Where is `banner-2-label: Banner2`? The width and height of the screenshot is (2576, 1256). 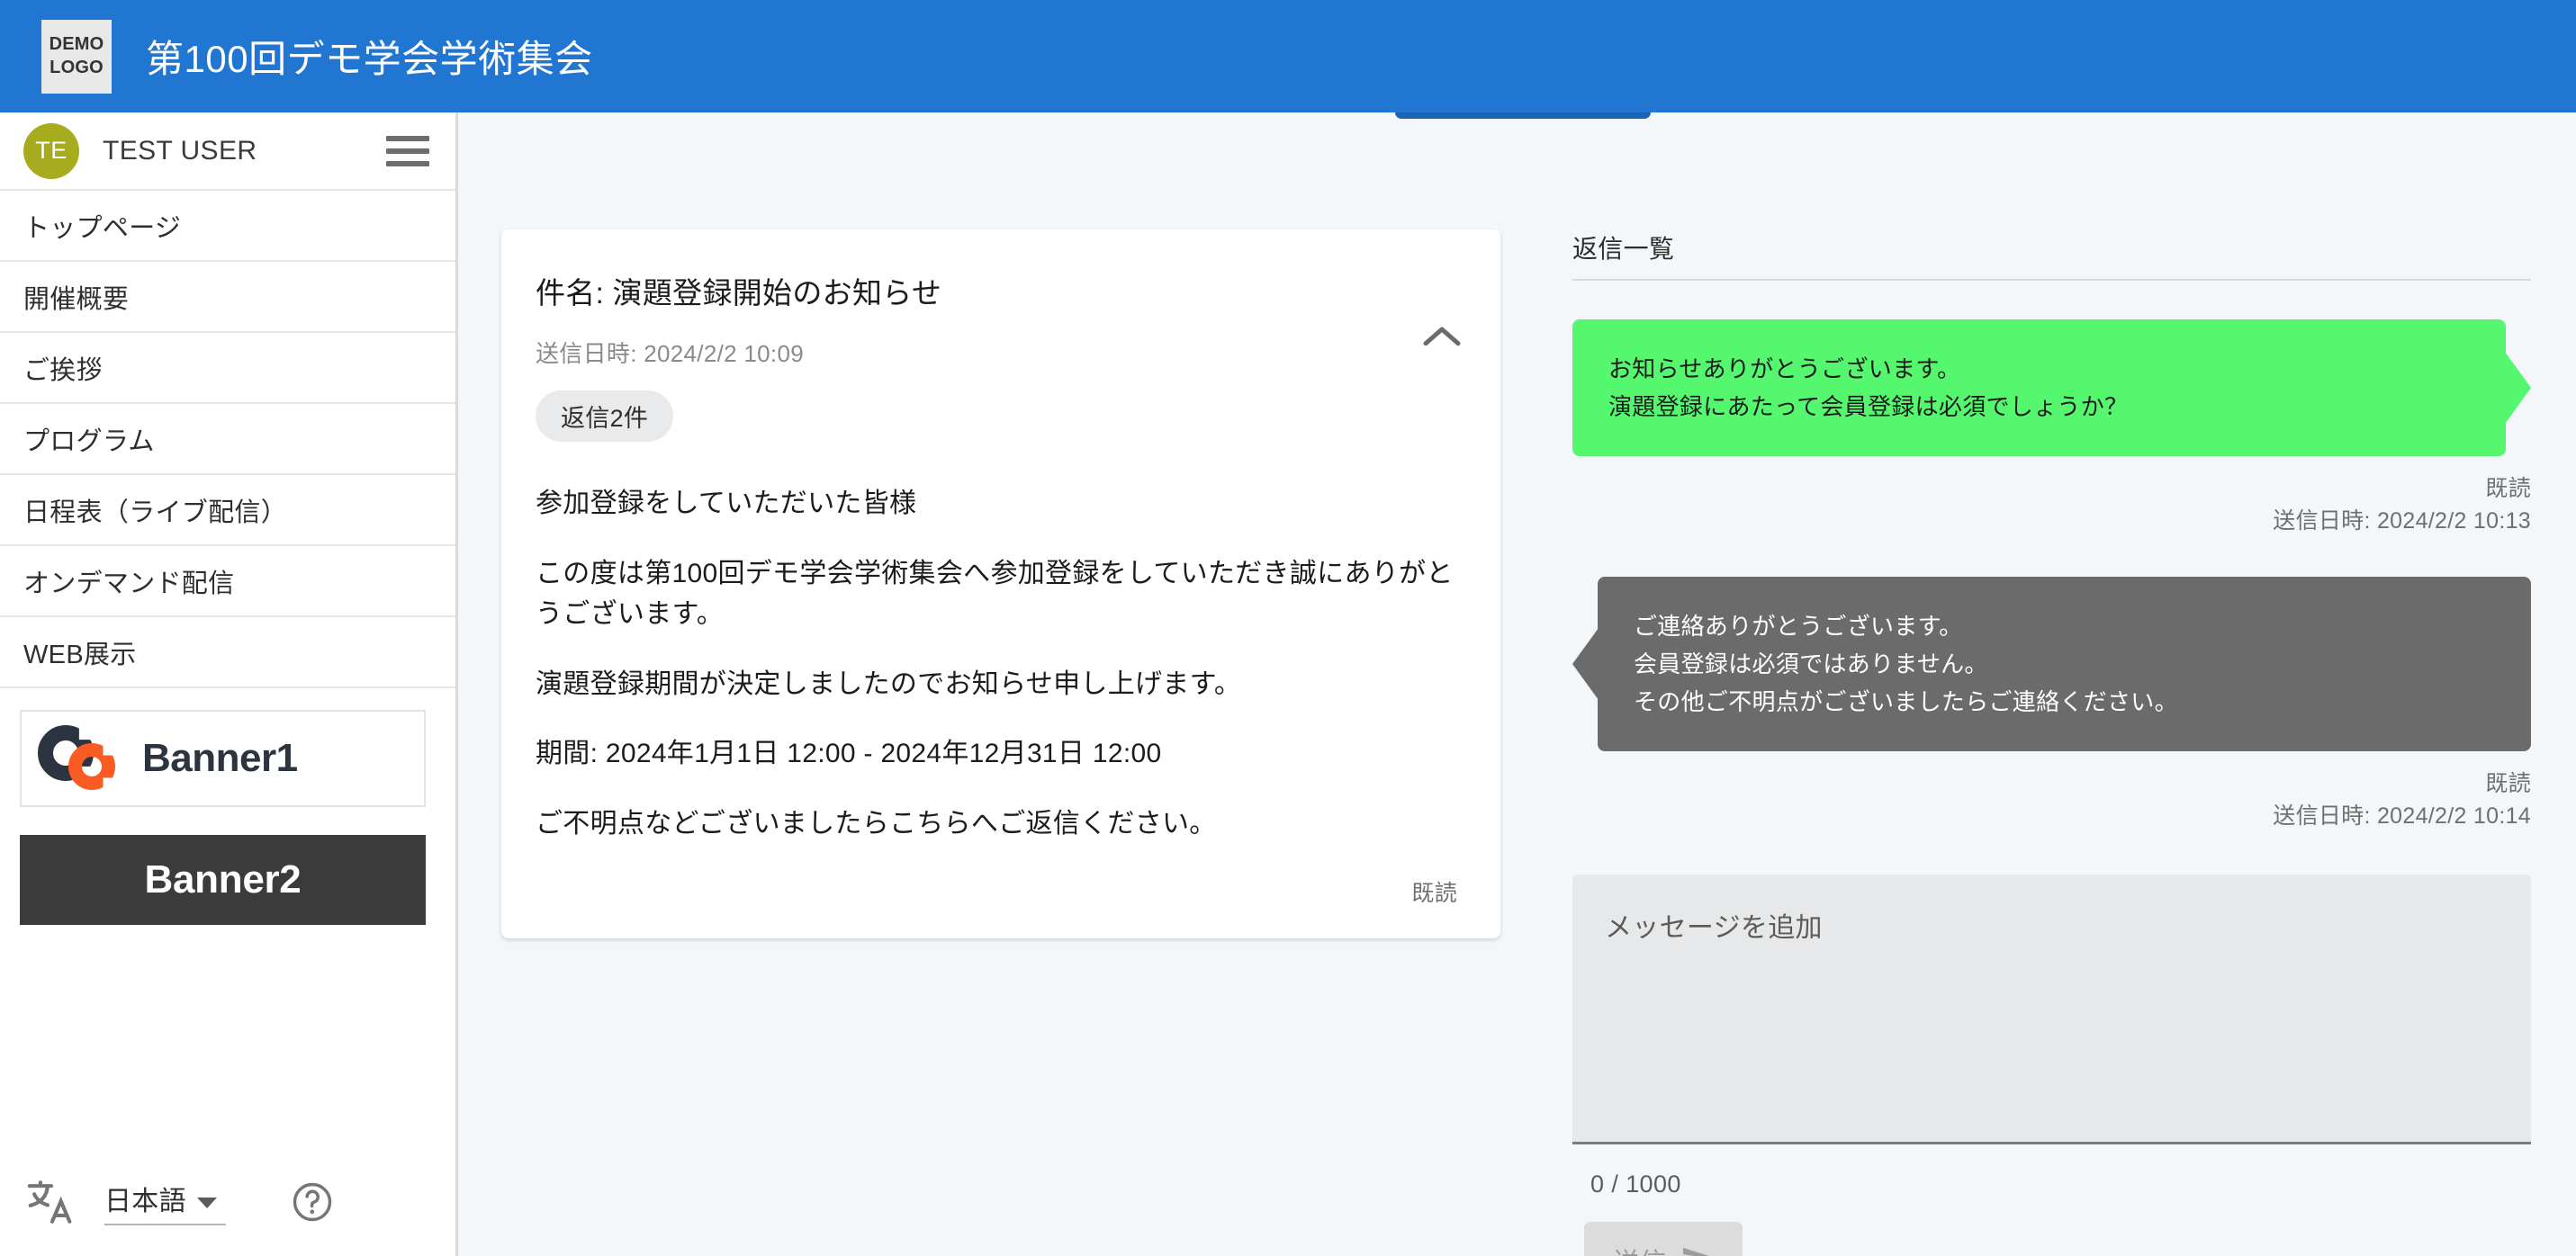 banner-2-label: Banner2 is located at coordinates (223, 880).